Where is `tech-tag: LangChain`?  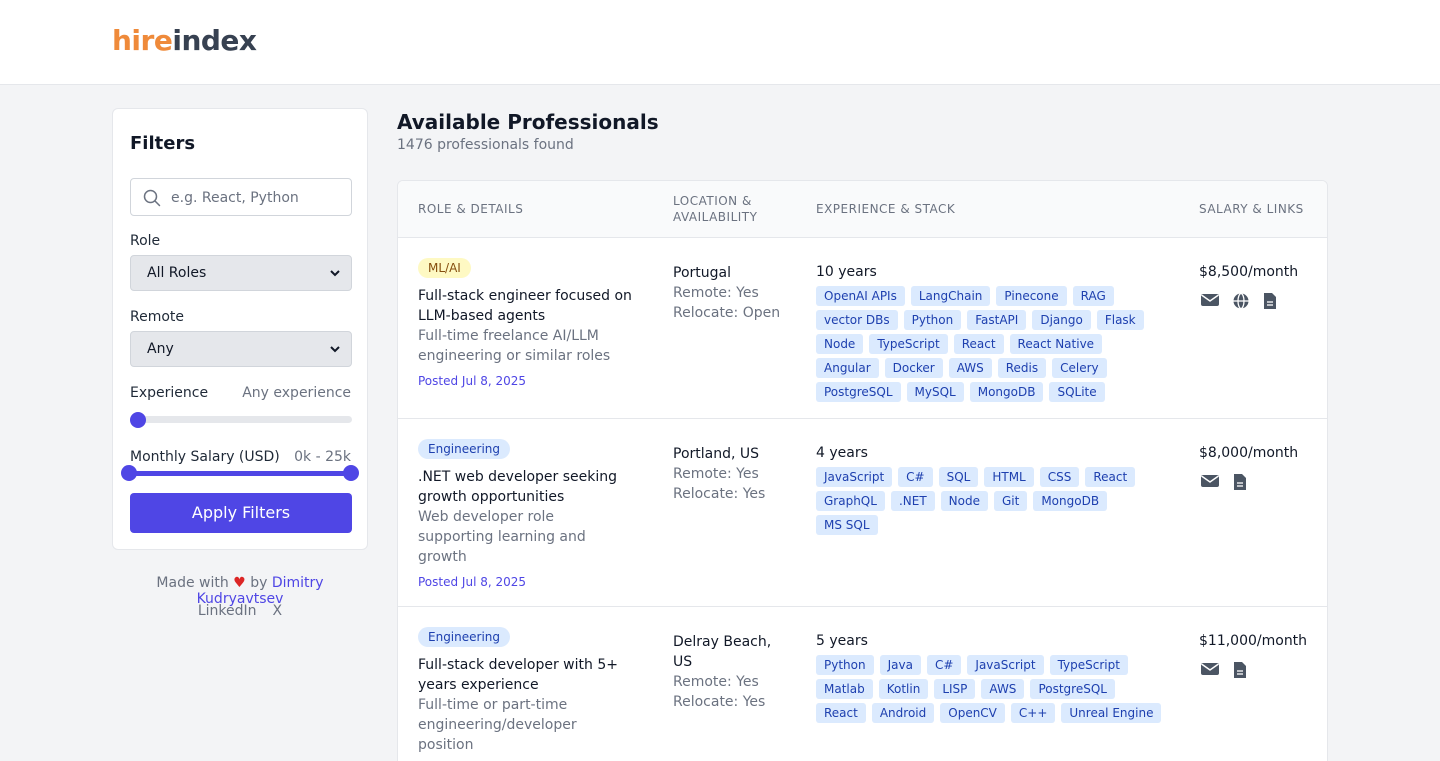
tech-tag: LangChain is located at coordinates (950, 296).